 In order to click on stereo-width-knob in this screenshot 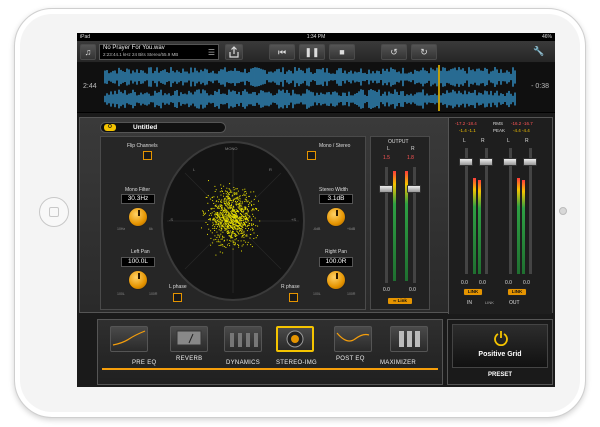, I will do `click(336, 217)`.